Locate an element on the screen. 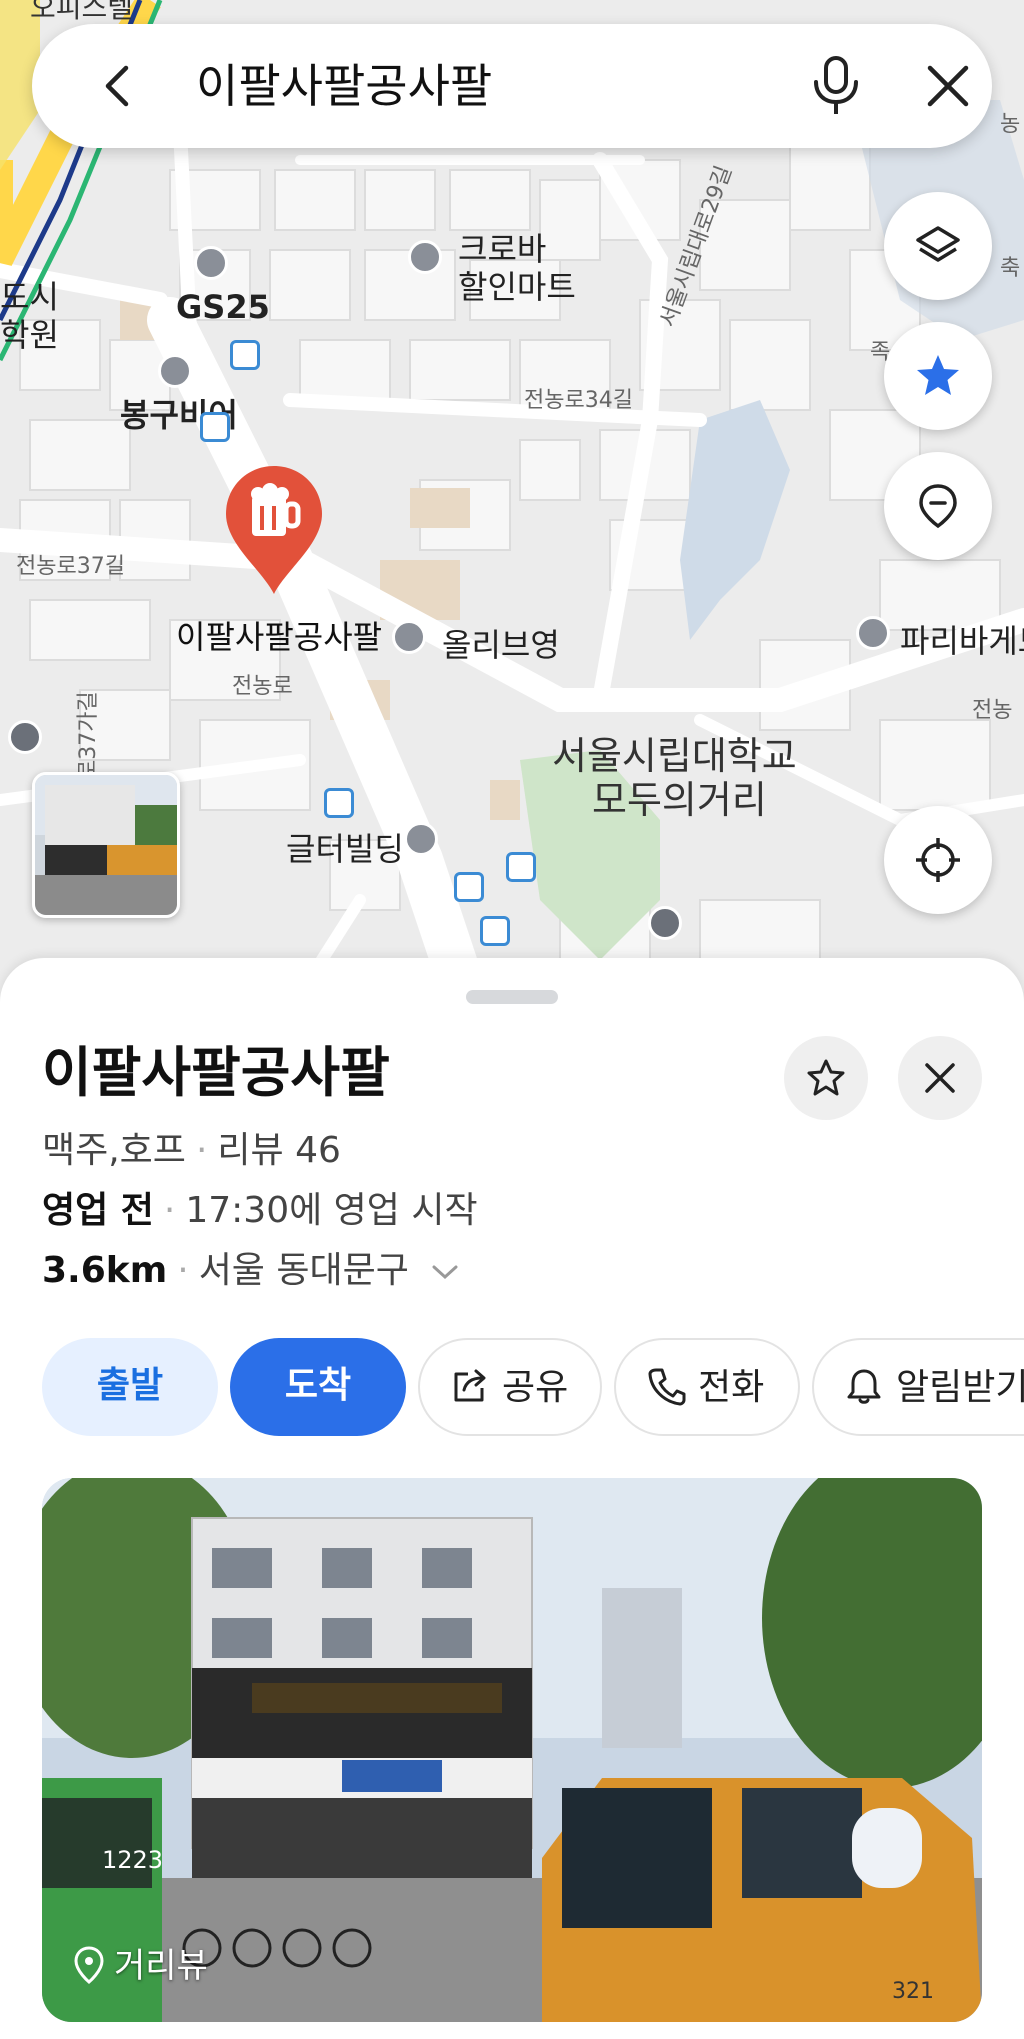  clear-search-icon is located at coordinates (948, 86).